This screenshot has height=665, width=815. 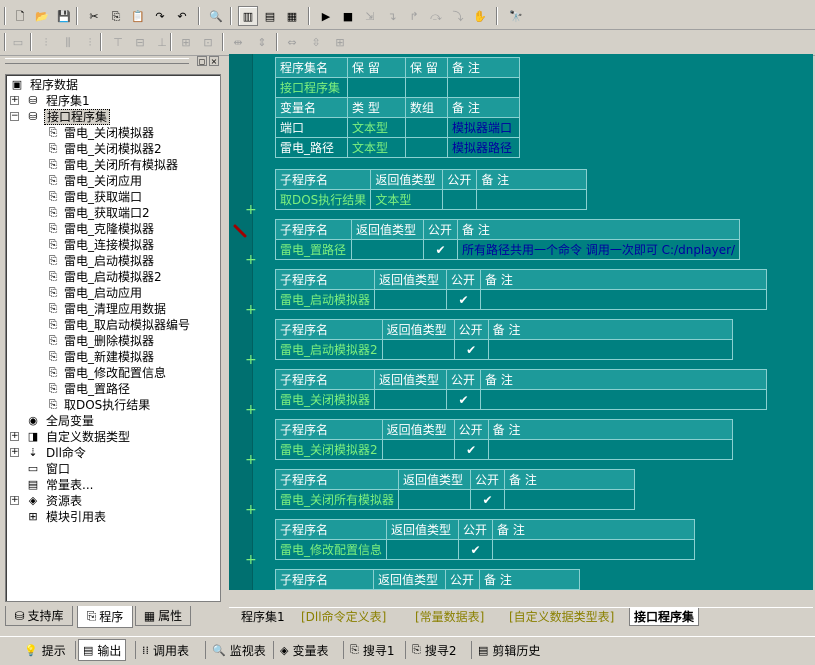 I want to click on tree-node: + ◨ 自定义数据类型, so click(x=113, y=437).